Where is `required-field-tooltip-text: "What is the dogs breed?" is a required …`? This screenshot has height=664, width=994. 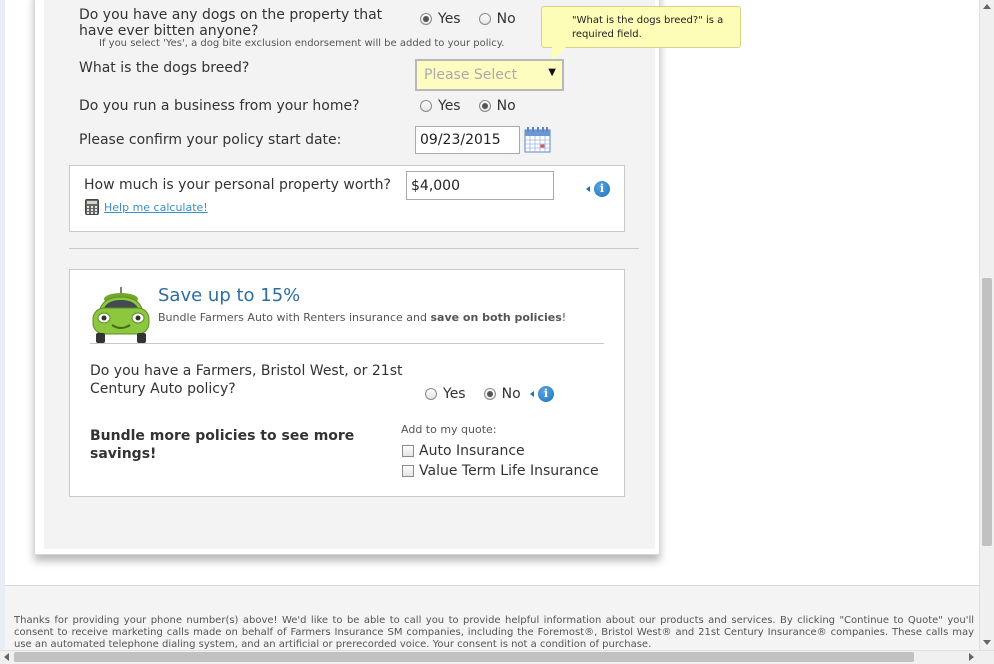
required-field-tooltip-text: "What is the dogs breed?" is a required … is located at coordinates (648, 27).